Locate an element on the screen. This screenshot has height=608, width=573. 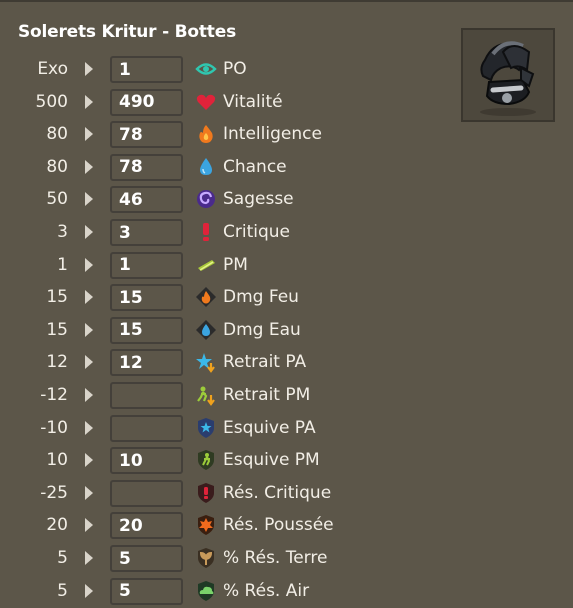
stat-label: Rés. Poussée is located at coordinates (278, 525).